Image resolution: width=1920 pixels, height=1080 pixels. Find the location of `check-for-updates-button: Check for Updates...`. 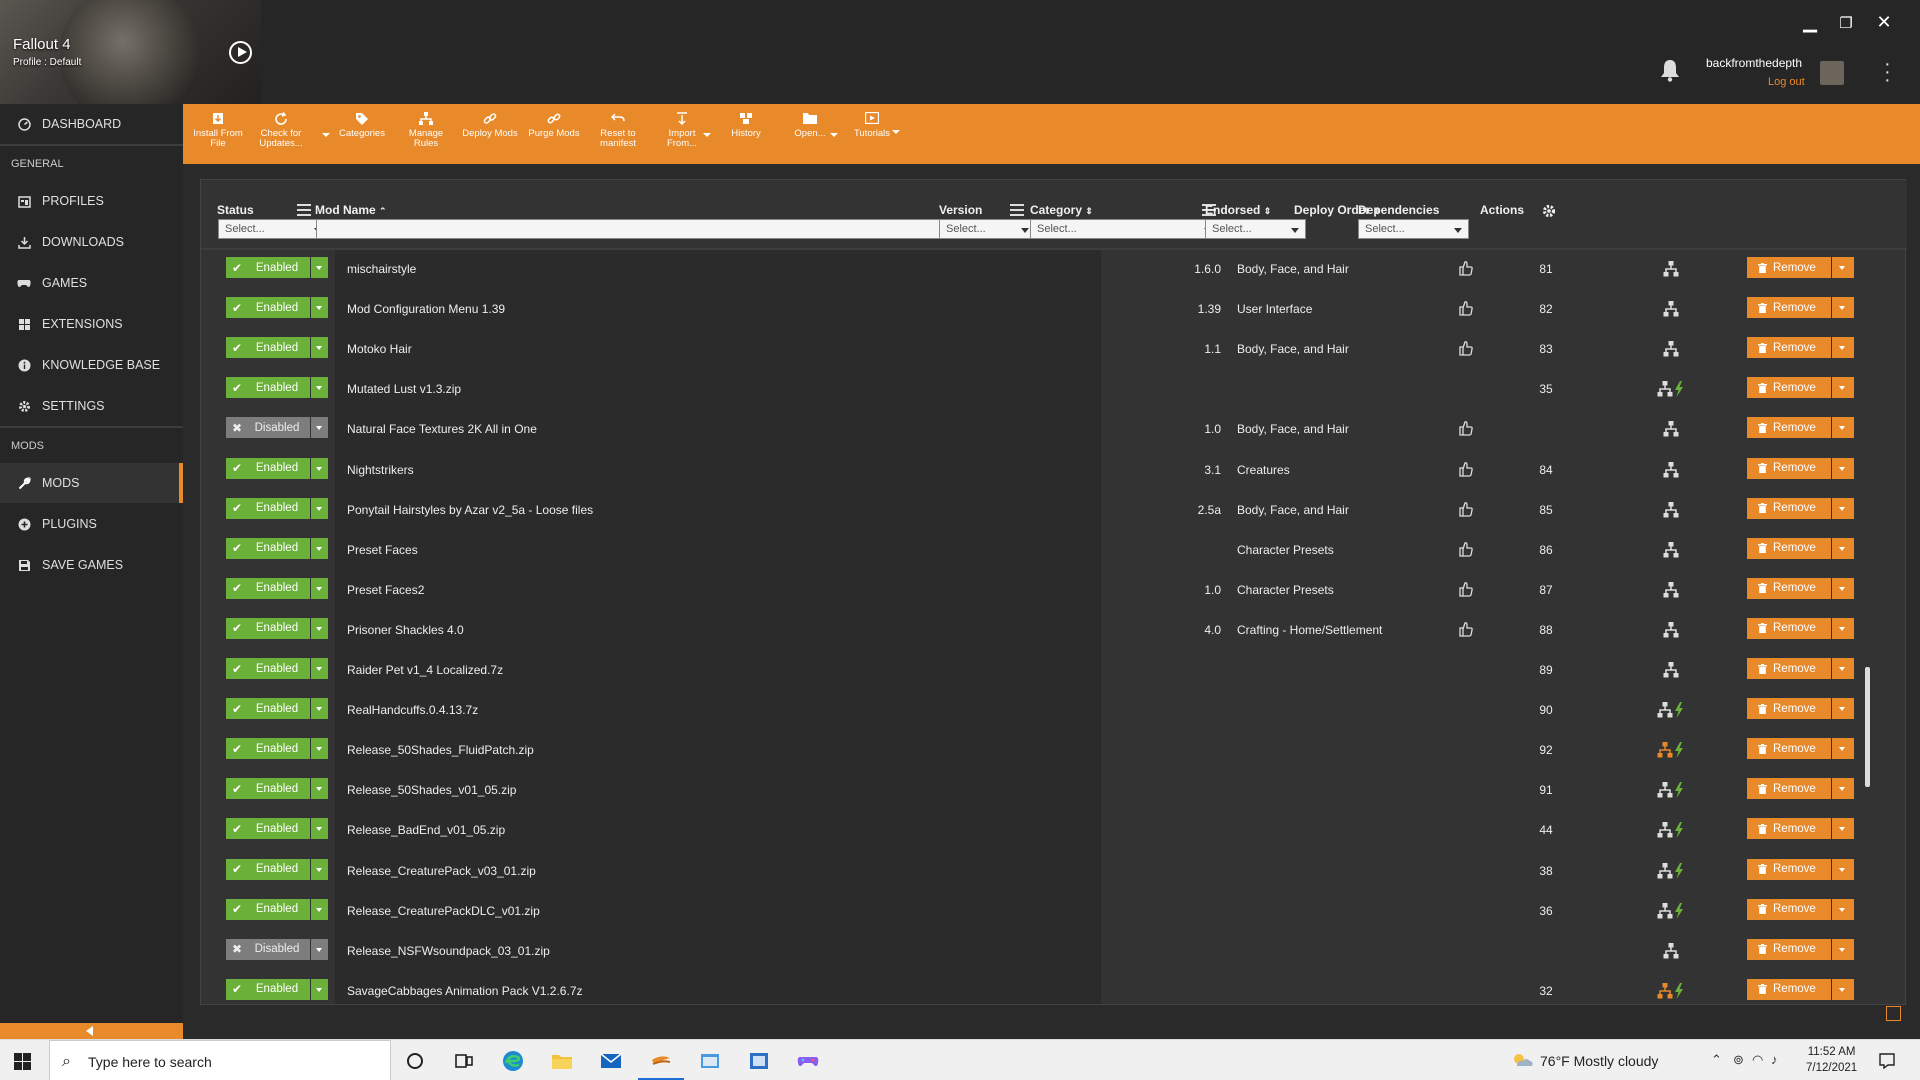

check-for-updates-button: Check for Updates... is located at coordinates (281, 136).